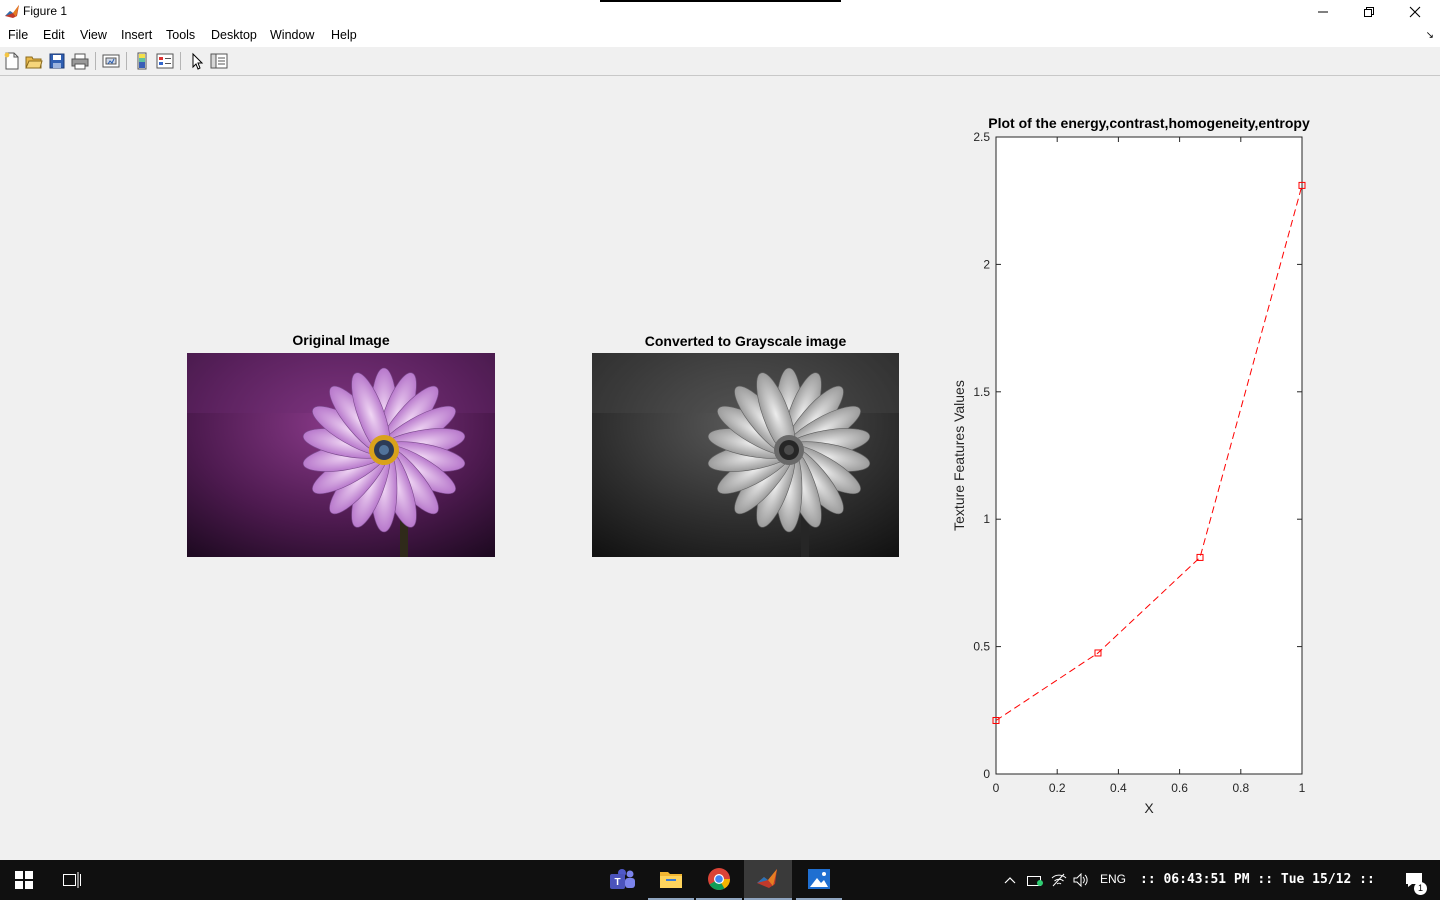 Image resolution: width=1440 pixels, height=900 pixels. I want to click on windows-start-icon, so click(24, 880).